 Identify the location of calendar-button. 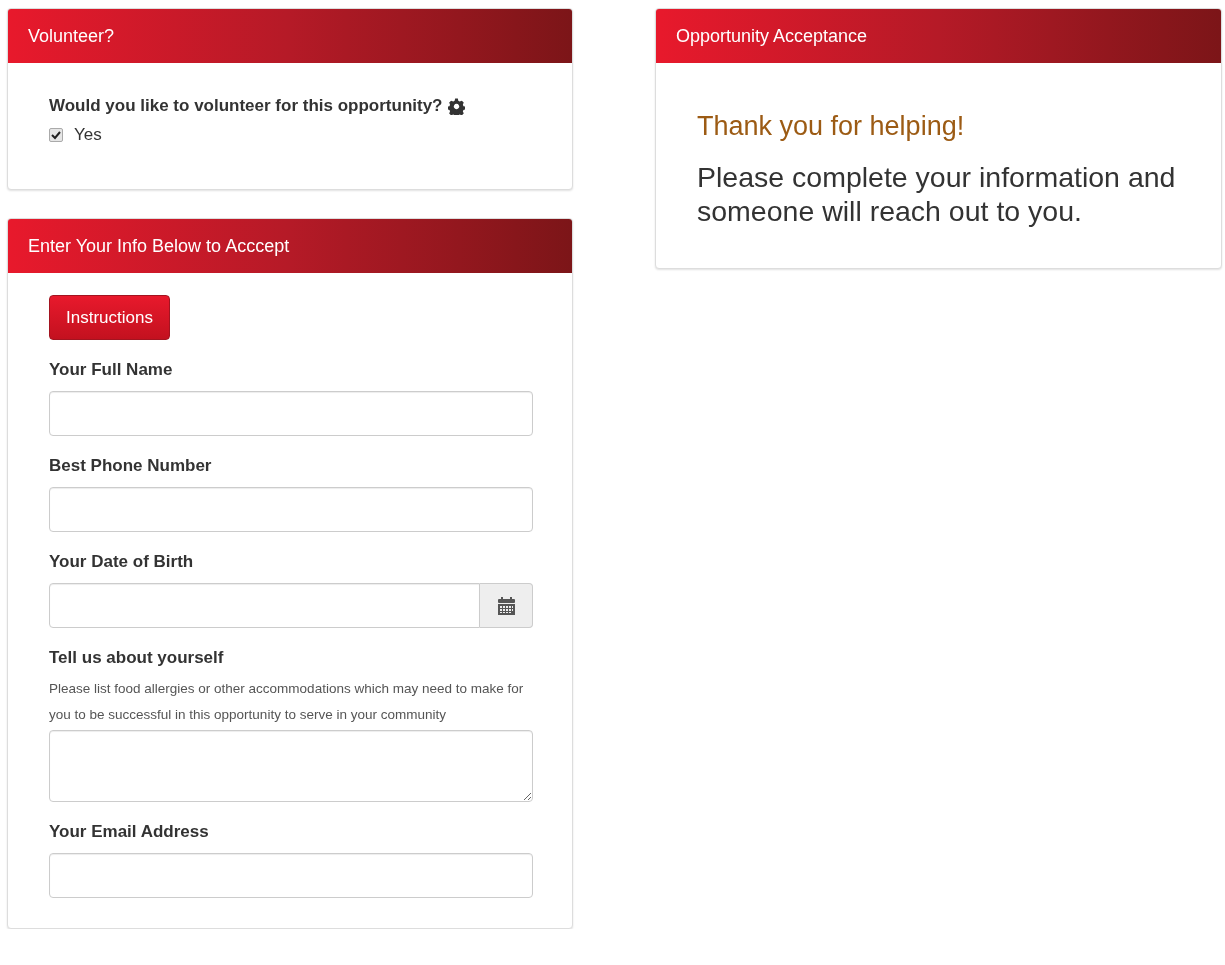
(506, 605).